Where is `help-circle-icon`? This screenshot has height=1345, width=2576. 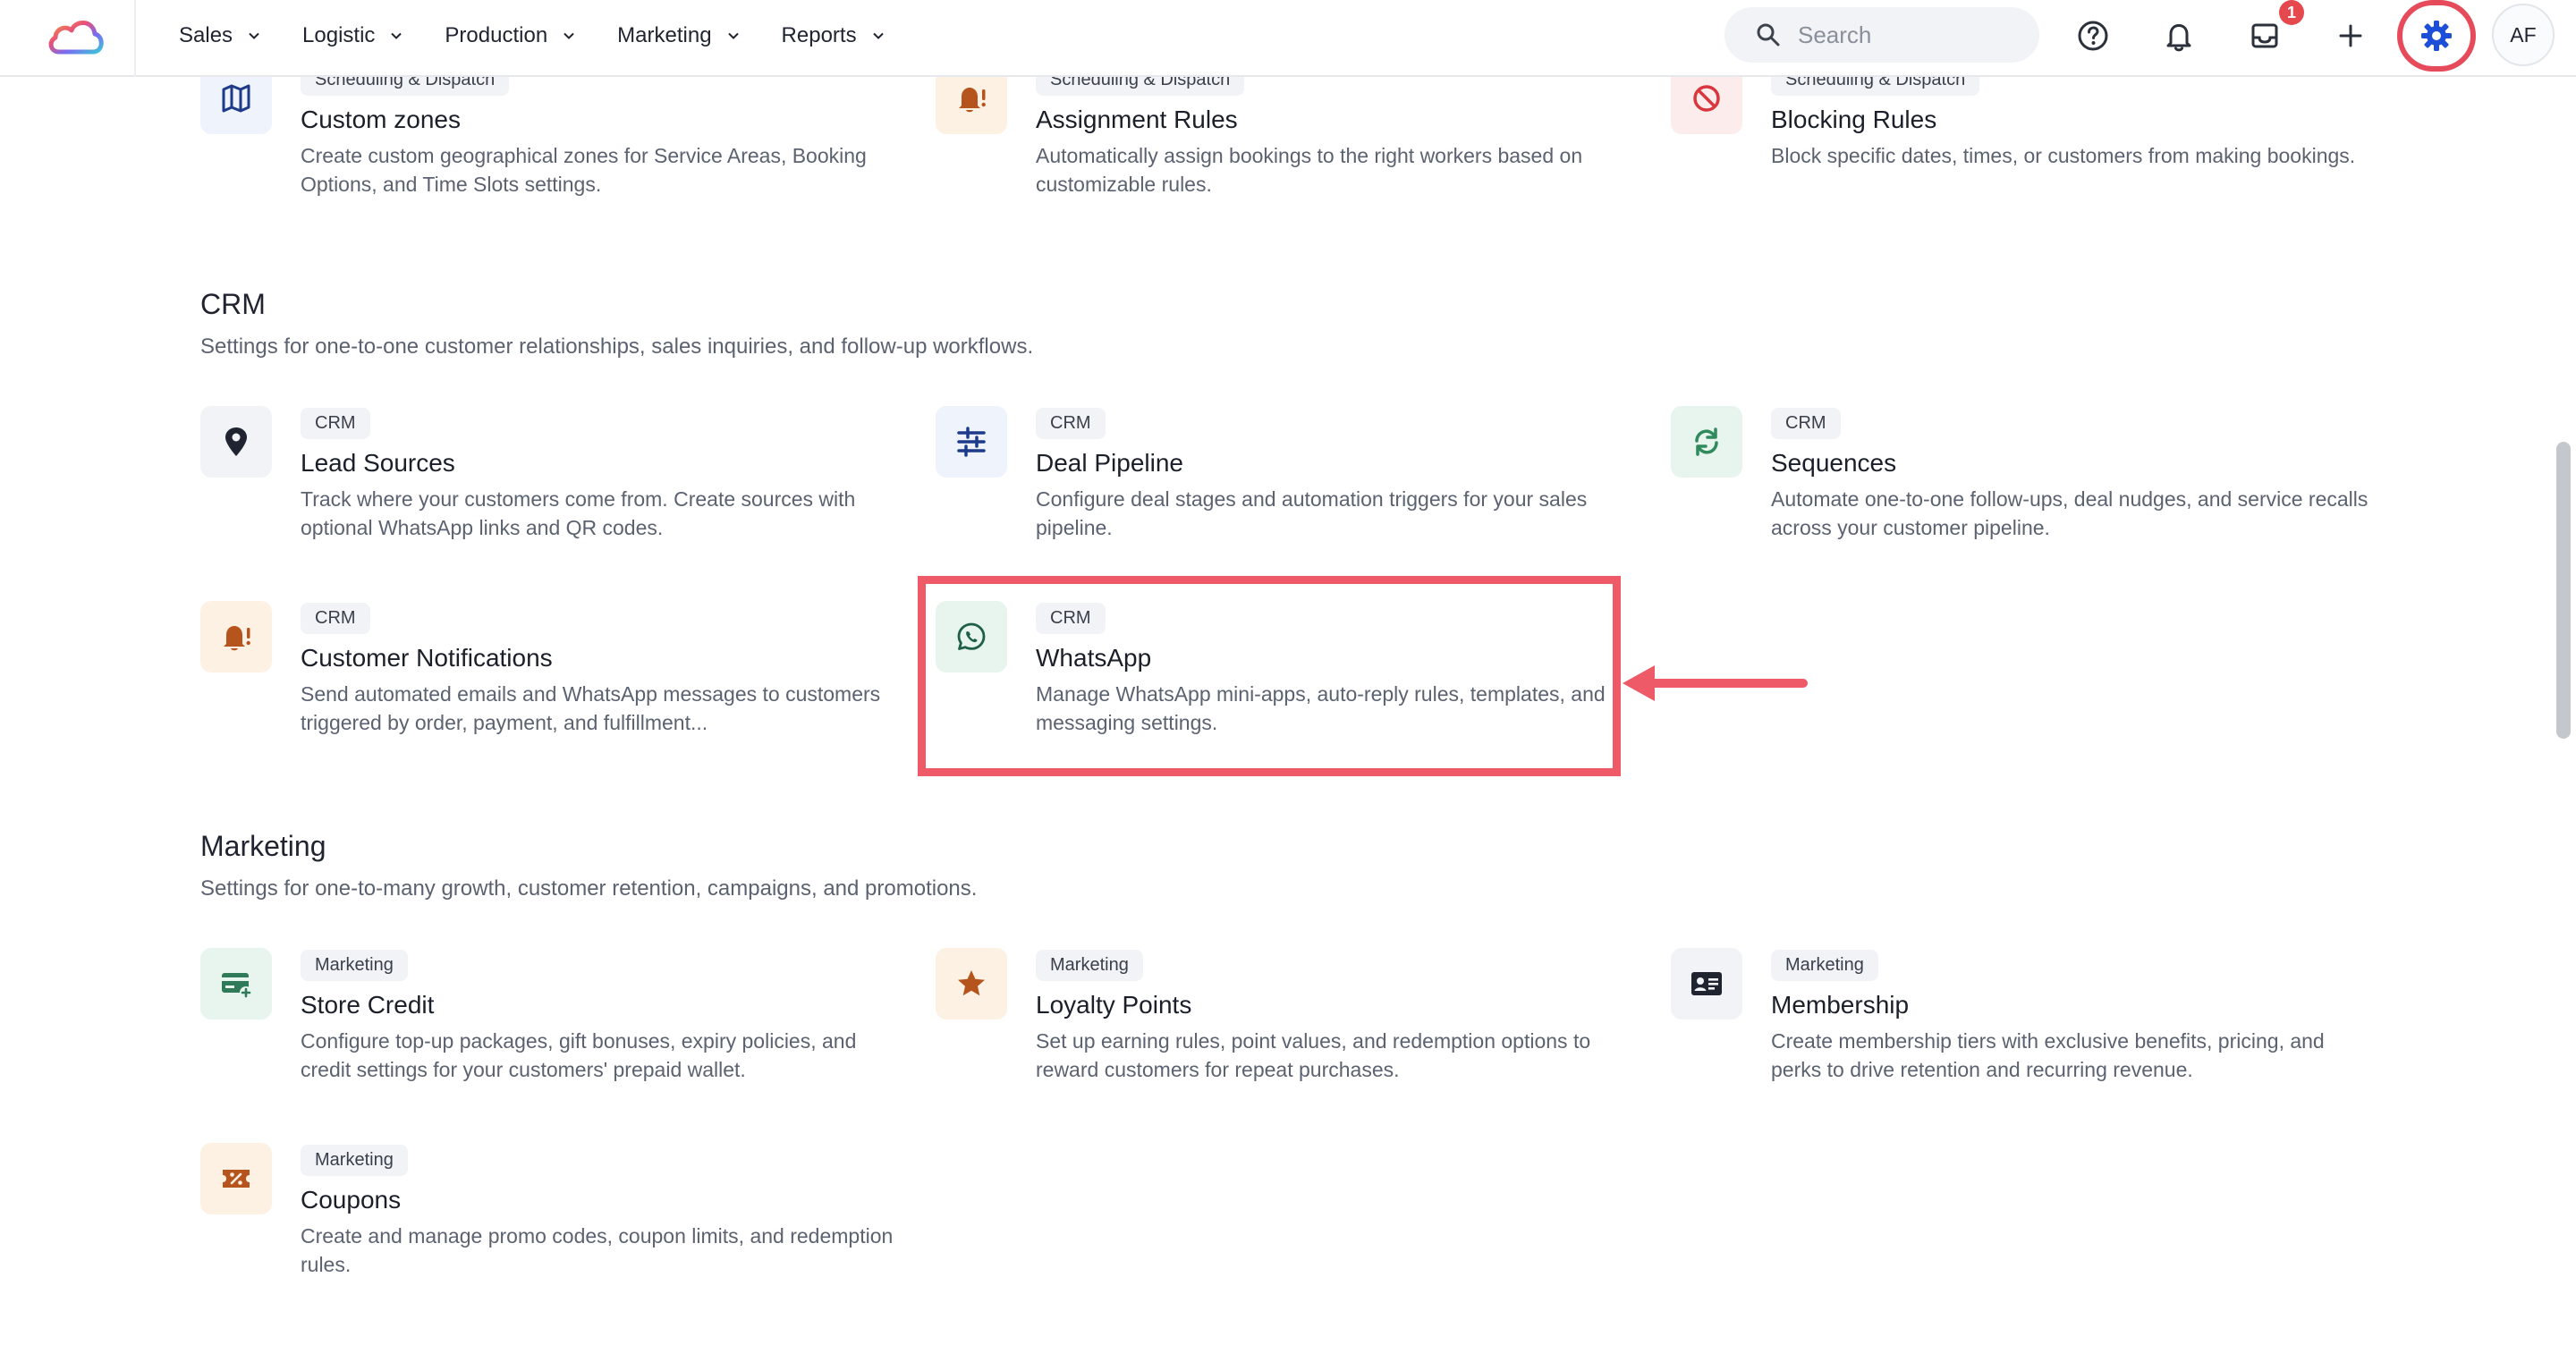 help-circle-icon is located at coordinates (2093, 36).